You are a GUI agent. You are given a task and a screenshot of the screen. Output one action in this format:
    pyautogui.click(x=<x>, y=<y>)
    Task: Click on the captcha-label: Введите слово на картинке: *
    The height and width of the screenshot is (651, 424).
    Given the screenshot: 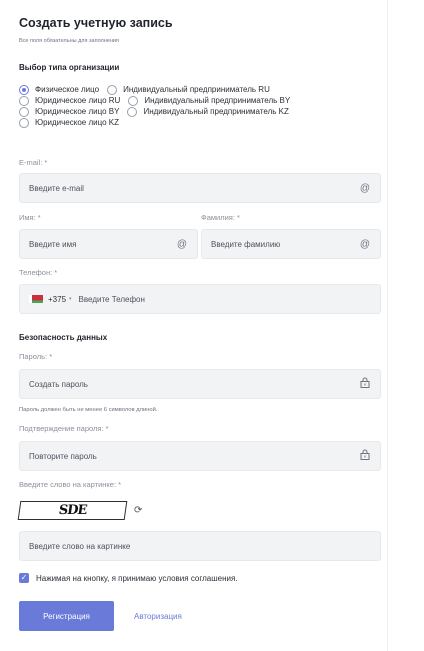 What is the action you would take?
    pyautogui.click(x=70, y=484)
    